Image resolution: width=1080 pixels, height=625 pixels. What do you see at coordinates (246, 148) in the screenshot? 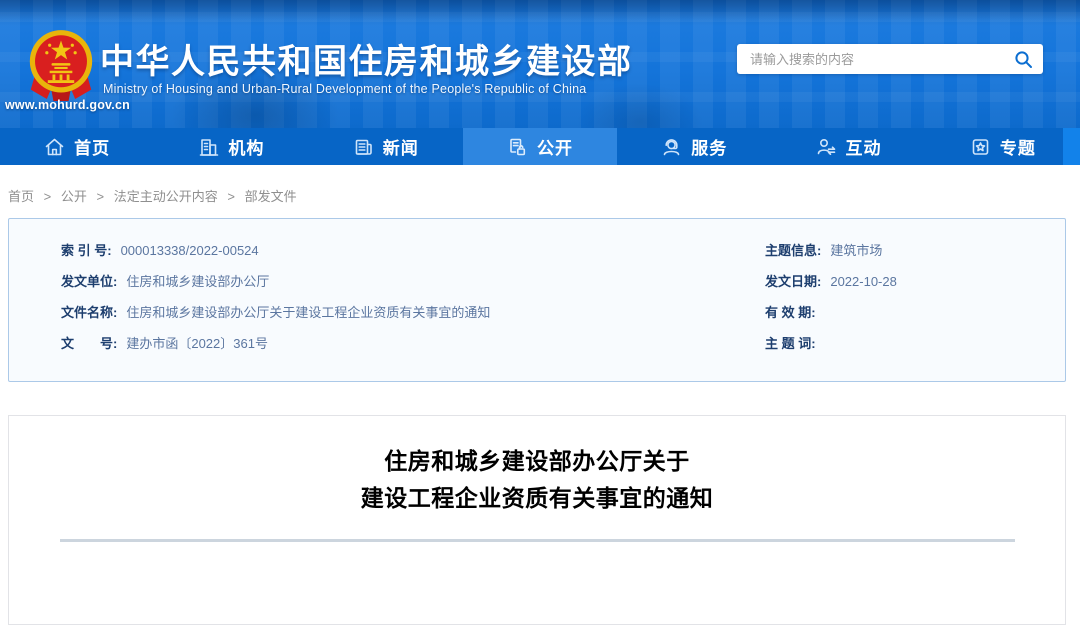
I see `nav-label: 机构` at bounding box center [246, 148].